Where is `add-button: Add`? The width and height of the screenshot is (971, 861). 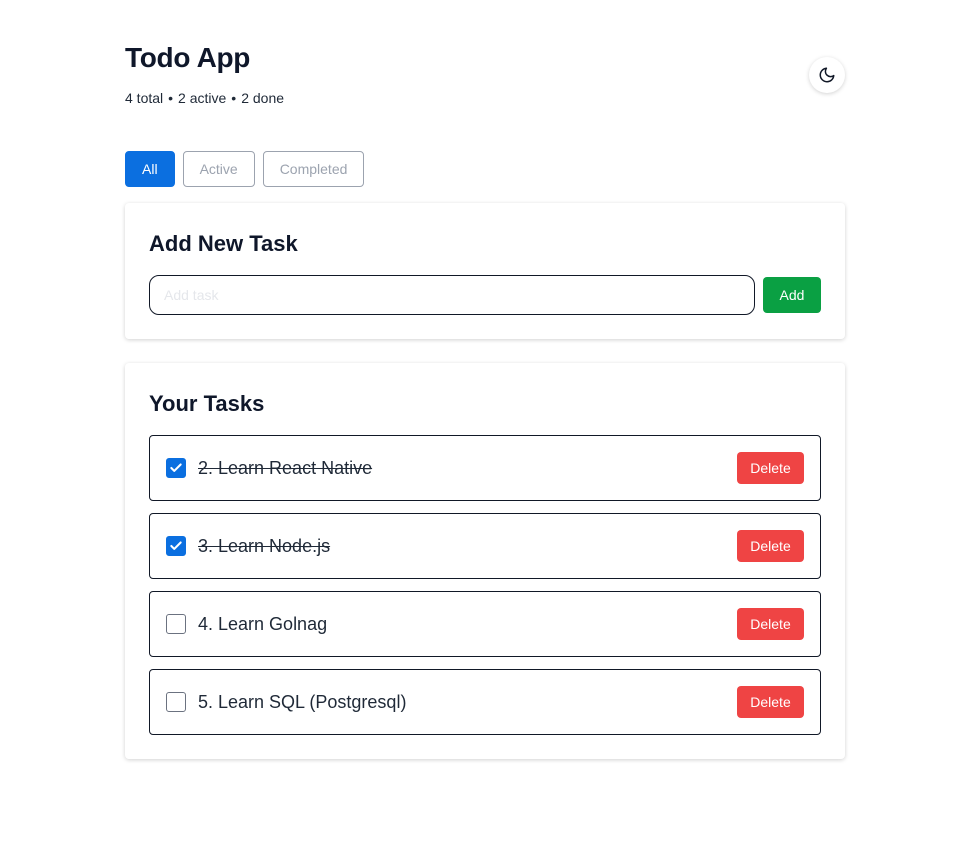 add-button: Add is located at coordinates (792, 295).